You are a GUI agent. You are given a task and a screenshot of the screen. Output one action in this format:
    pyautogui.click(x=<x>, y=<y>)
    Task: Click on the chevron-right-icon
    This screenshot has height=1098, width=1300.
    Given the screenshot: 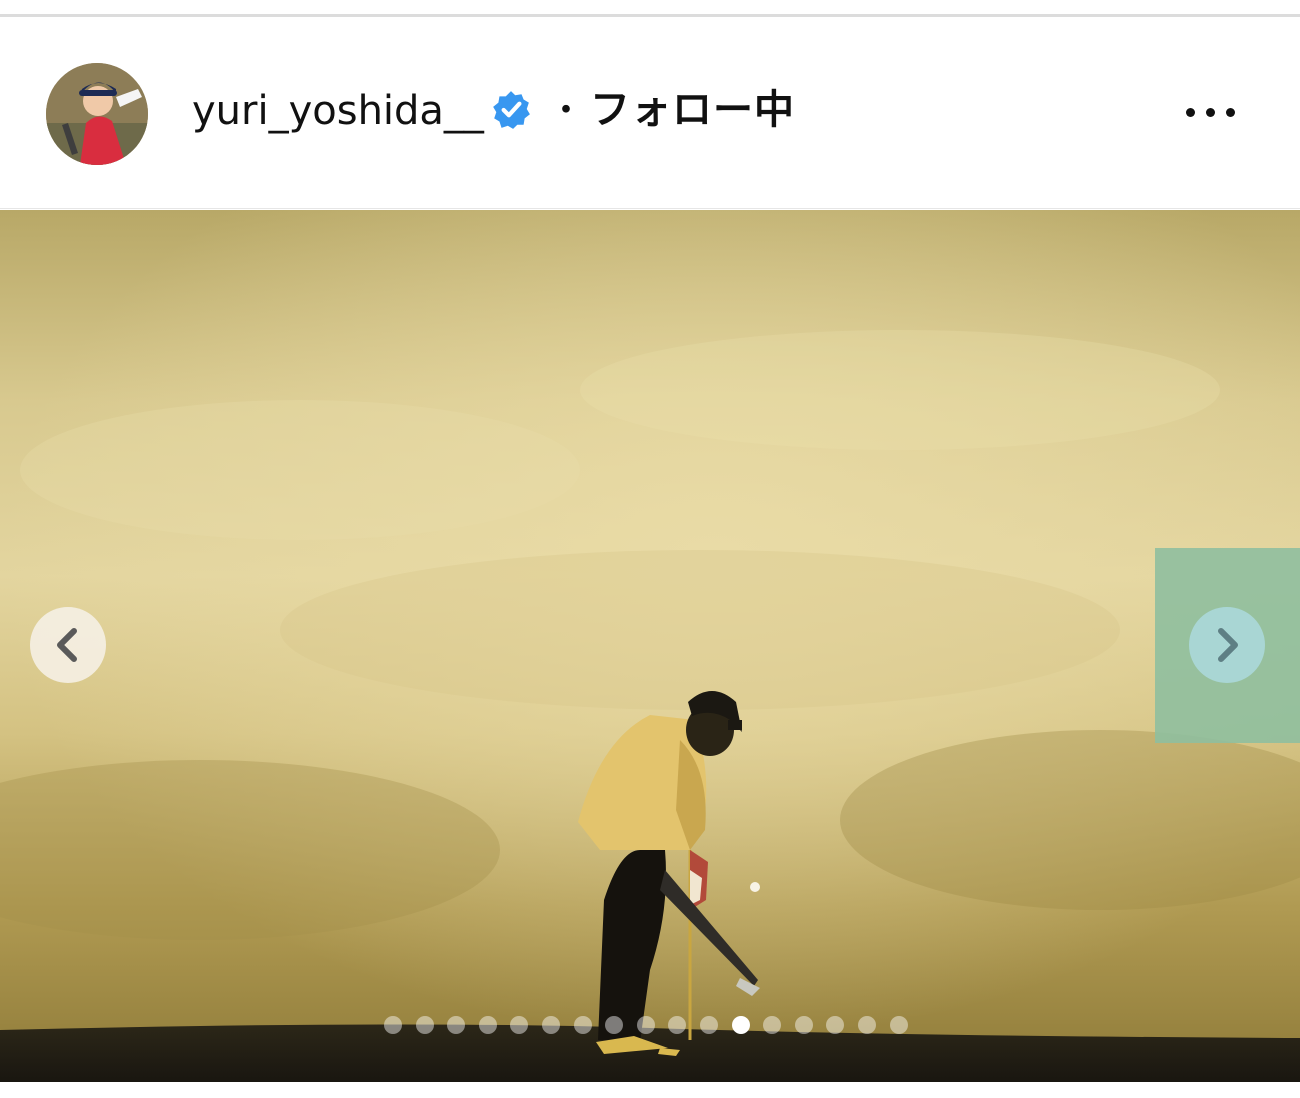 What is the action you would take?
    pyautogui.click(x=1228, y=645)
    